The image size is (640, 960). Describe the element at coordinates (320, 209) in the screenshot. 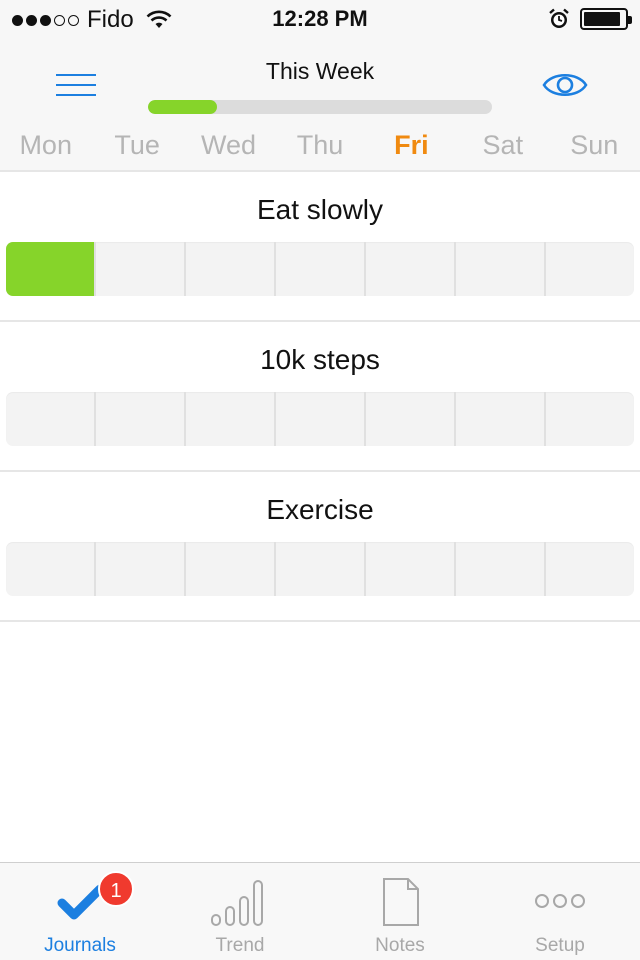

I see `habit-name: Eat slowly` at that location.